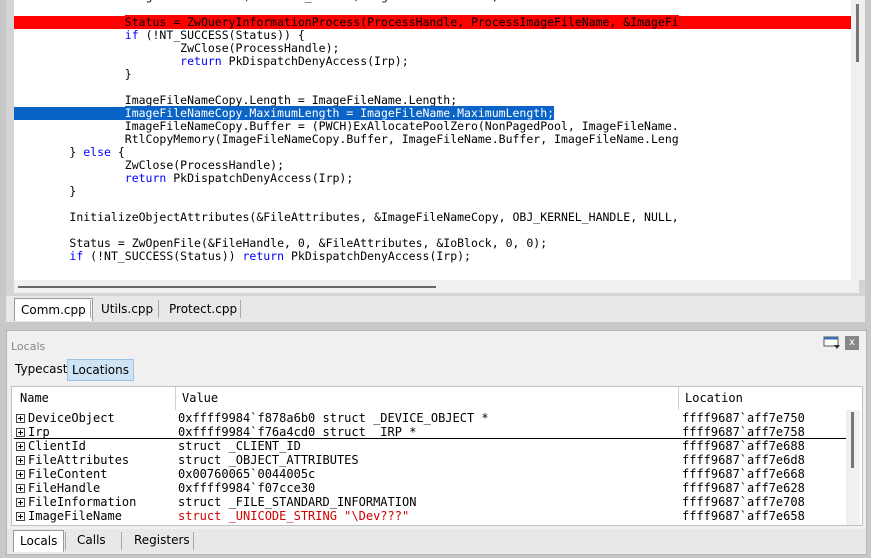 Image resolution: width=871 pixels, height=558 pixels. I want to click on variable-value: struct _FILE_STANDARD_INFORMATION, so click(297, 502).